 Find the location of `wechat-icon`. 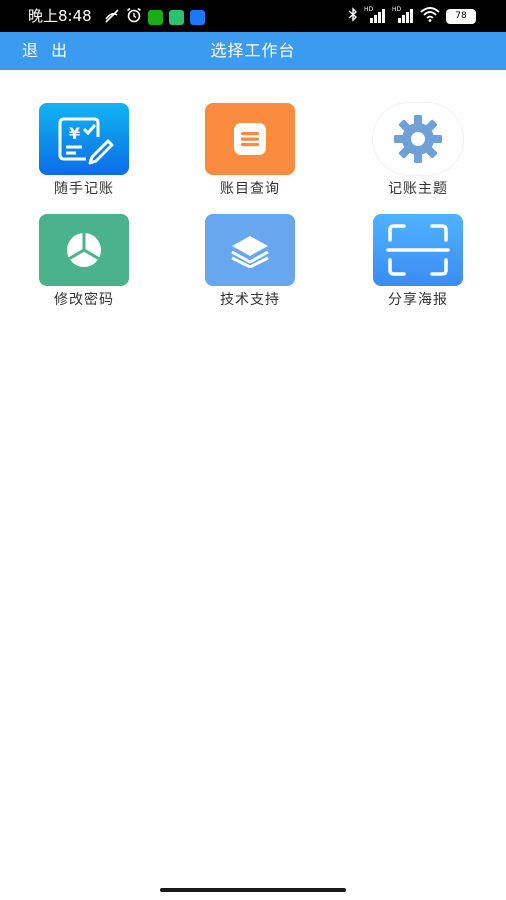

wechat-icon is located at coordinates (155, 17).